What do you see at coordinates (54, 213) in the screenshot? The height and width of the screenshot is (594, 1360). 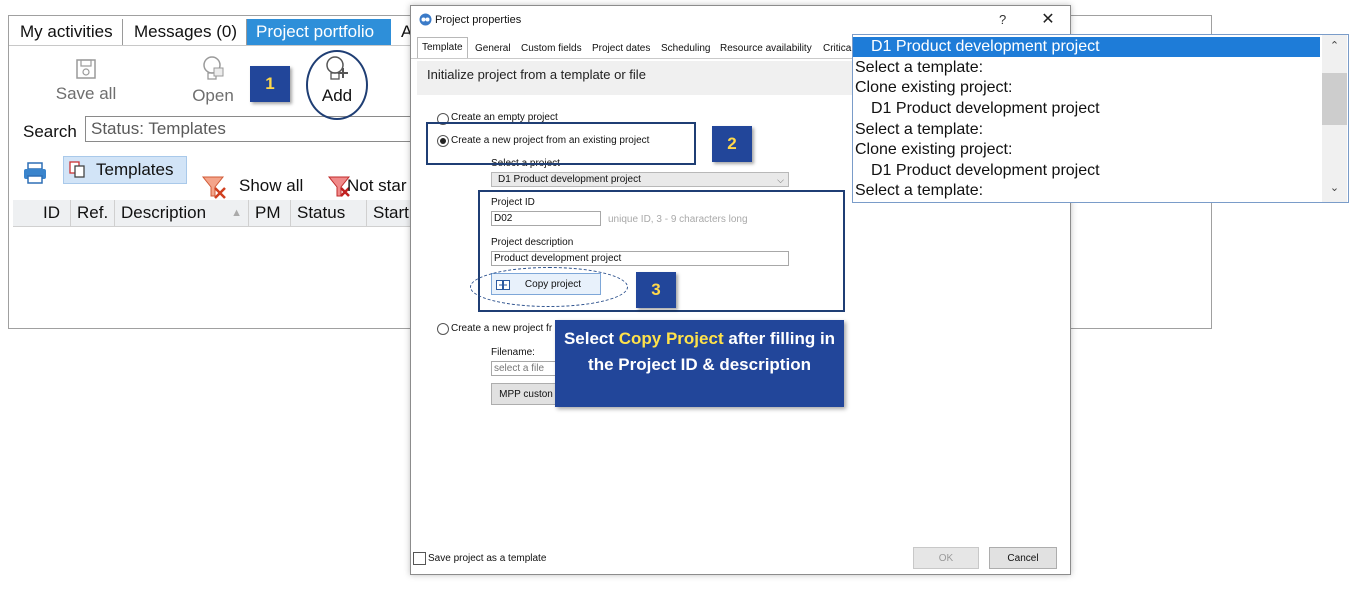 I see `column-id: ID` at bounding box center [54, 213].